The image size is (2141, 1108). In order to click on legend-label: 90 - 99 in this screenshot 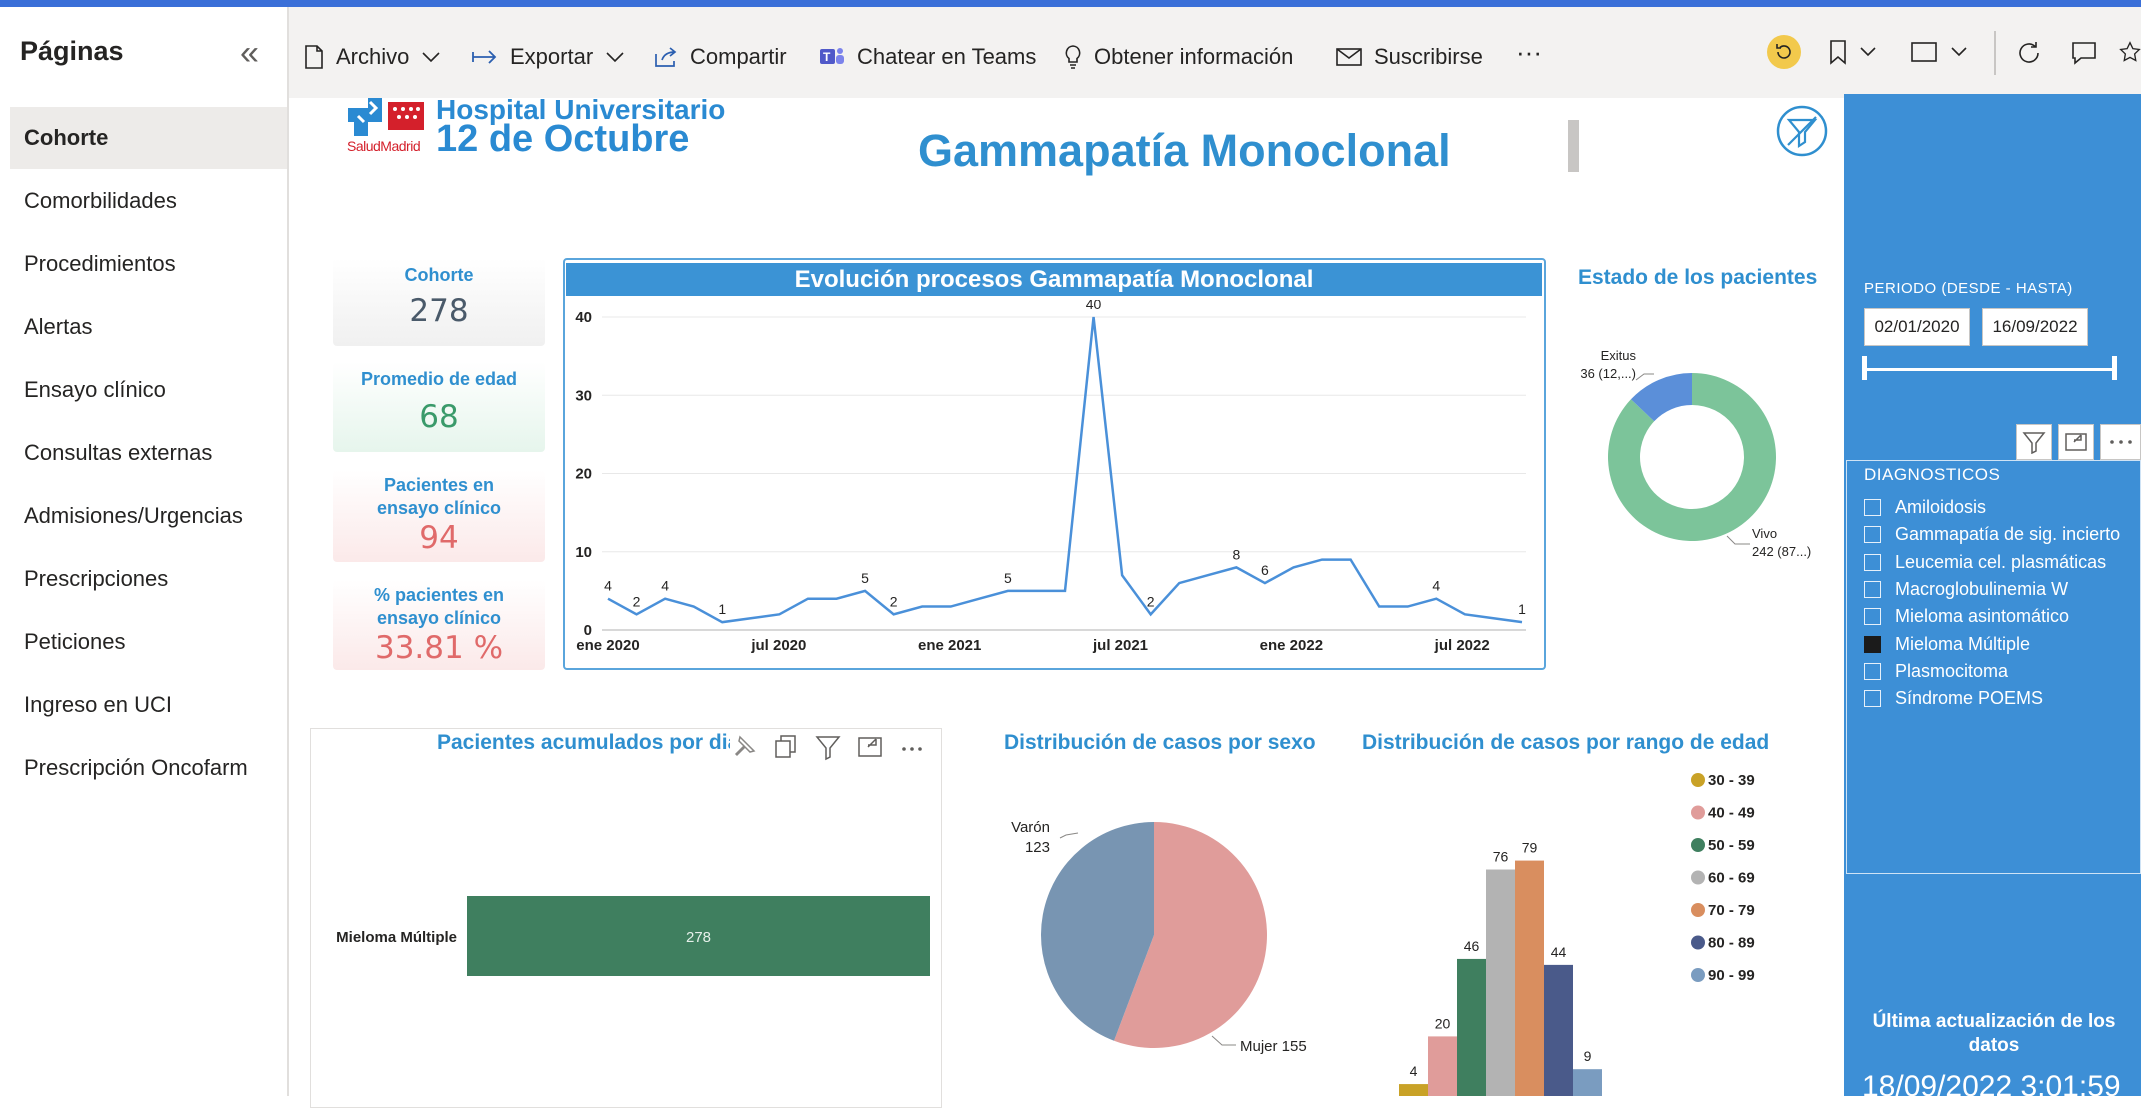, I will do `click(1731, 975)`.